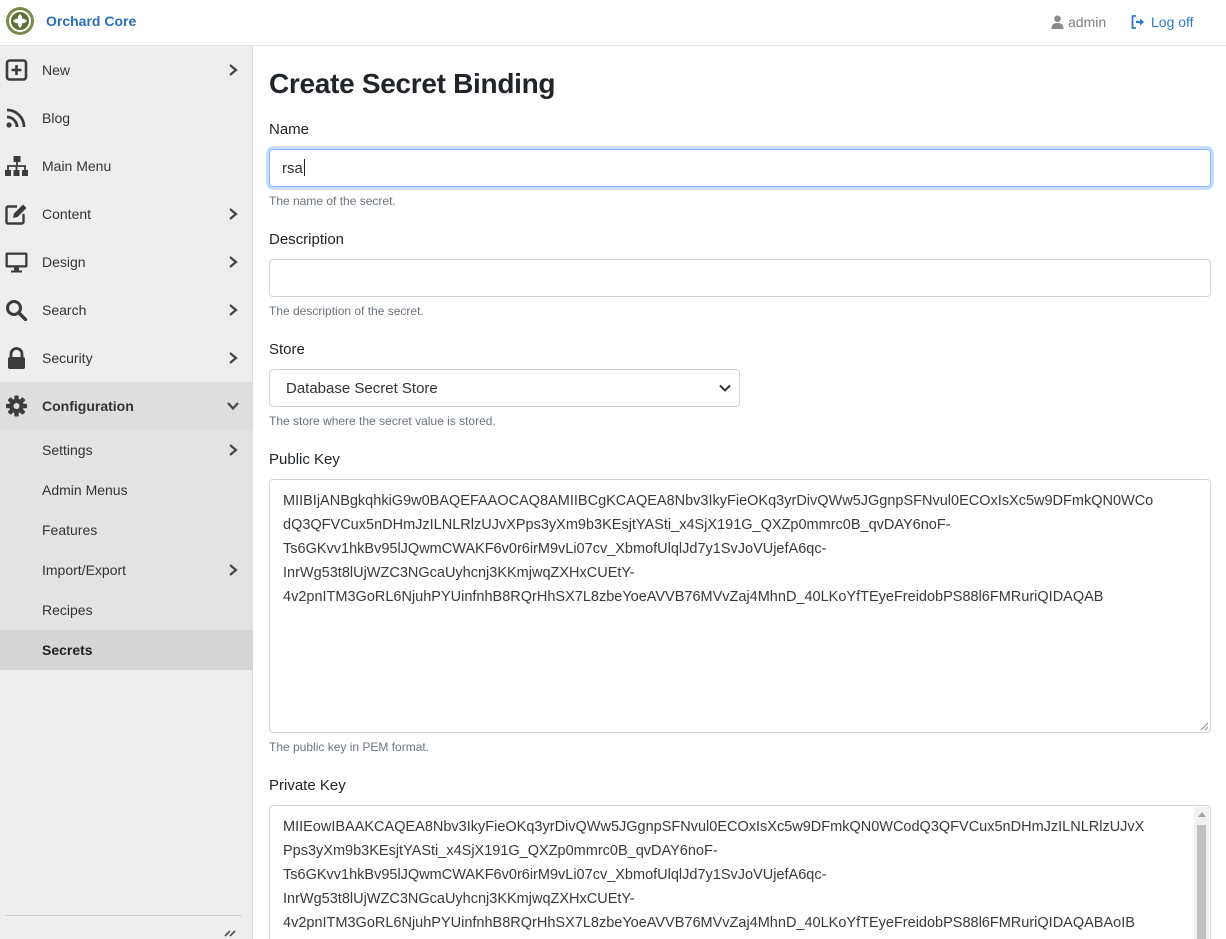  What do you see at coordinates (126, 650) in the screenshot?
I see `sidebar-item-secrets: Secrets` at bounding box center [126, 650].